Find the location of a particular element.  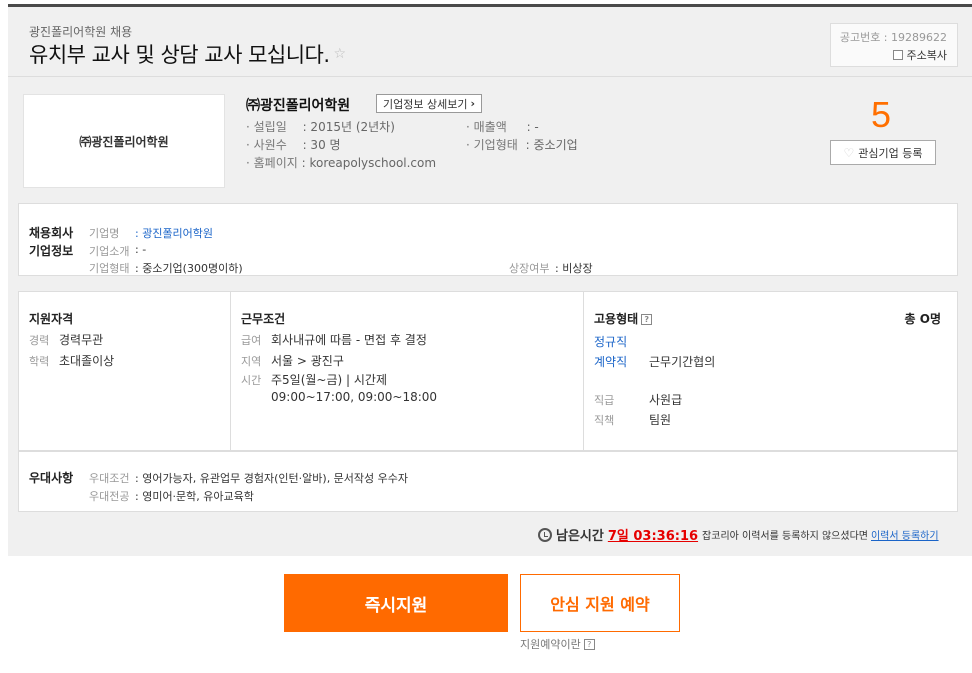

education-value: 초대졸이상 is located at coordinates (87, 361).